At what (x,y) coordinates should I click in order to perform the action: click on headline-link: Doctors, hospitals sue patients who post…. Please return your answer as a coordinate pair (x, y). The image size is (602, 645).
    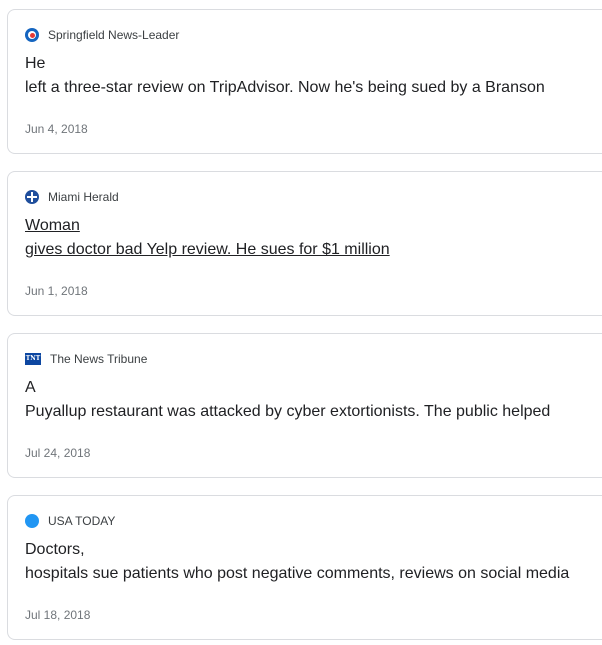
    Looking at the image, I should click on (313, 562).